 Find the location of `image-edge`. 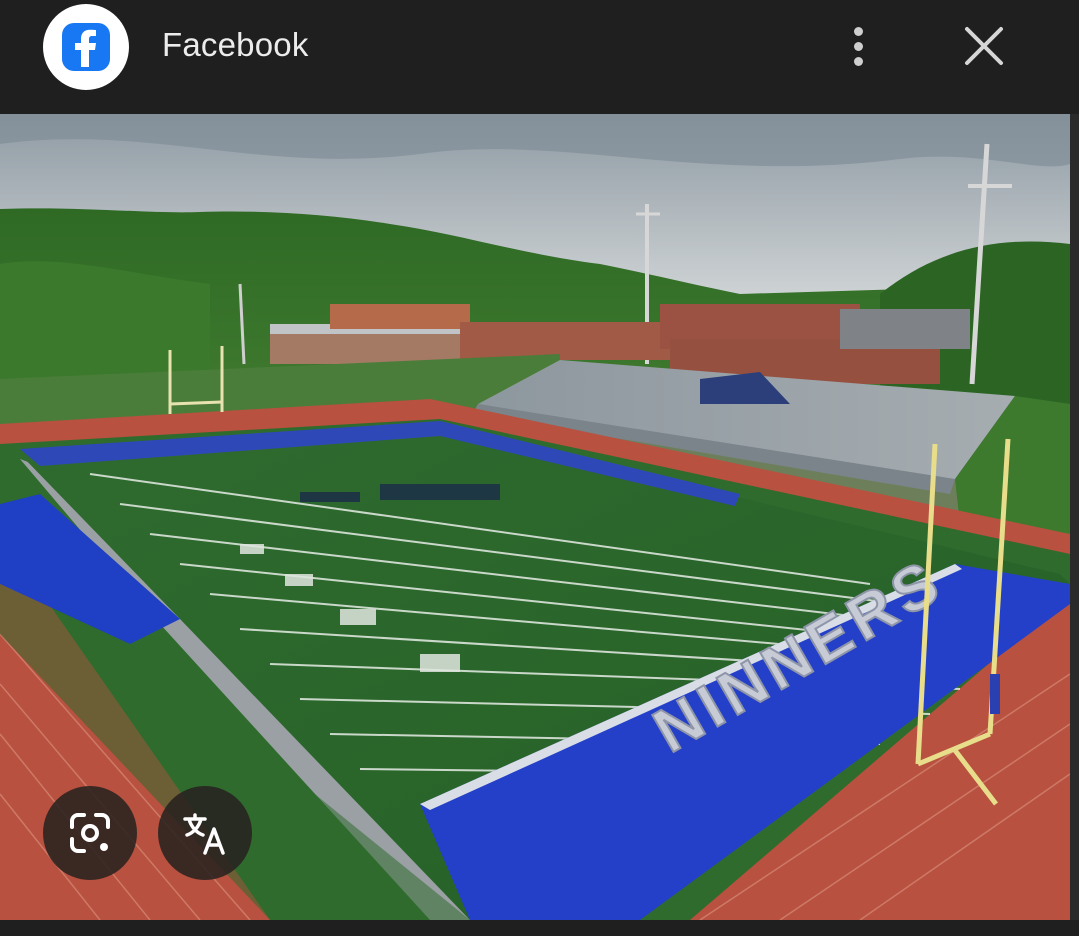

image-edge is located at coordinates (1074, 517).